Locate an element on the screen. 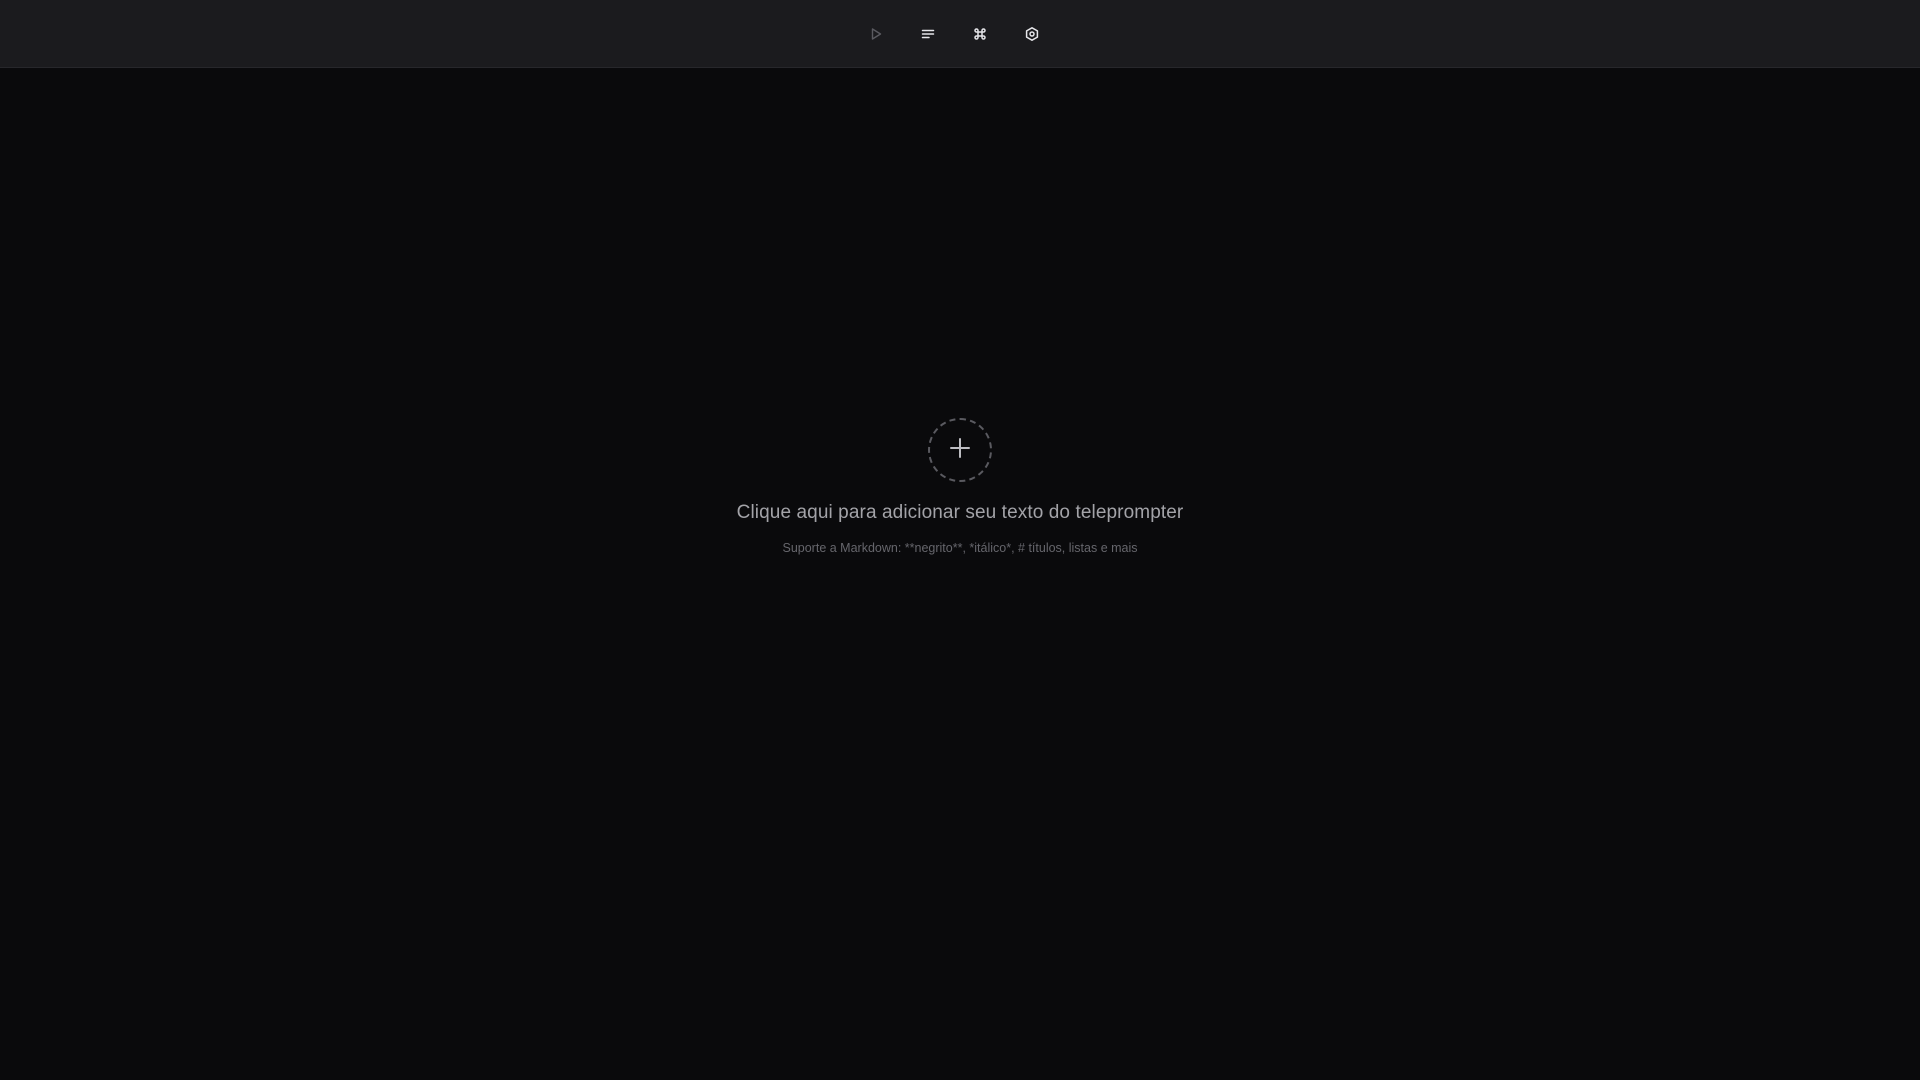  command-icon is located at coordinates (980, 34).